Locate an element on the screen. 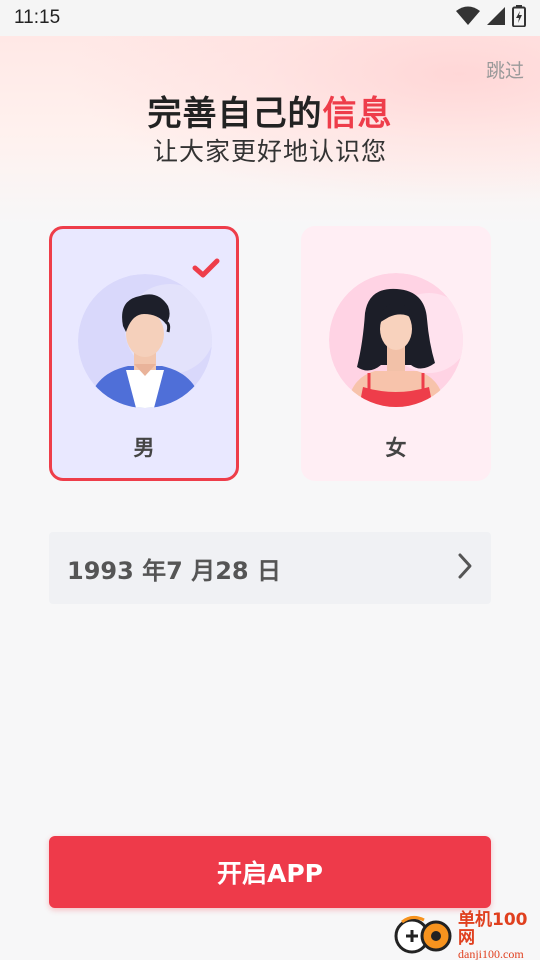 The image size is (540, 960). title-accent: 信息 is located at coordinates (357, 114).